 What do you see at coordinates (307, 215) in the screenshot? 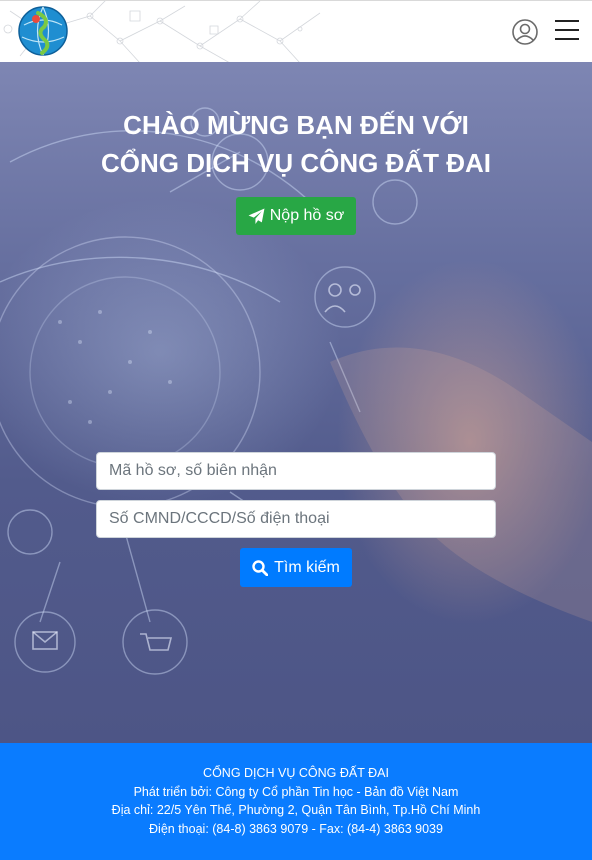
I see `submit-dossier-label: Nộp hồ sơ` at bounding box center [307, 215].